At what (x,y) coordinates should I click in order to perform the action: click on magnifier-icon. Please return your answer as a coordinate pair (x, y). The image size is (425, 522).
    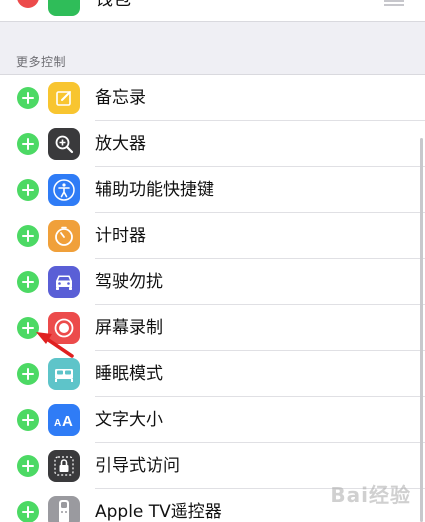
    Looking at the image, I should click on (64, 144).